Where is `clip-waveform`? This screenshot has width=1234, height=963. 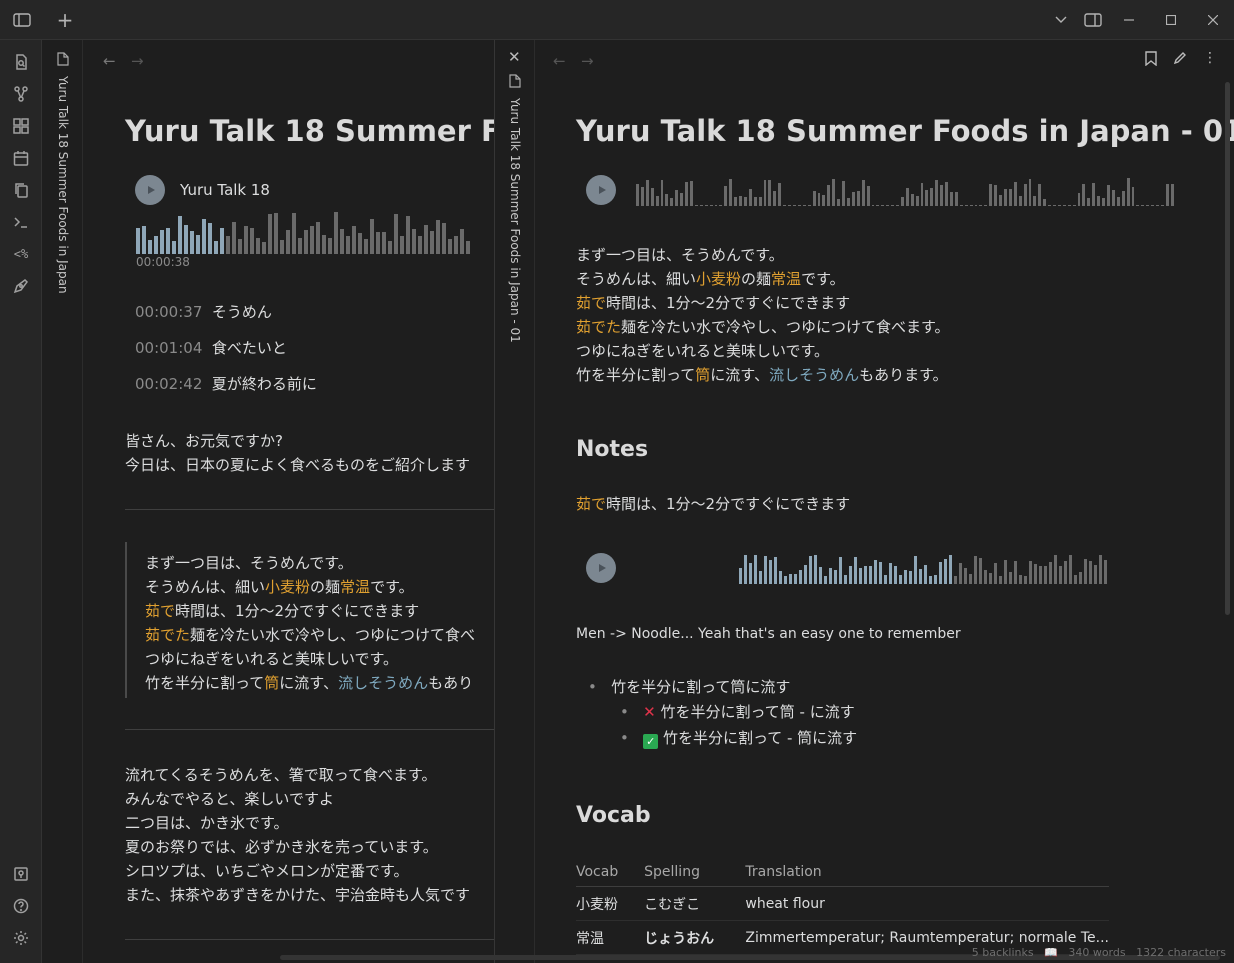 clip-waveform is located at coordinates (929, 568).